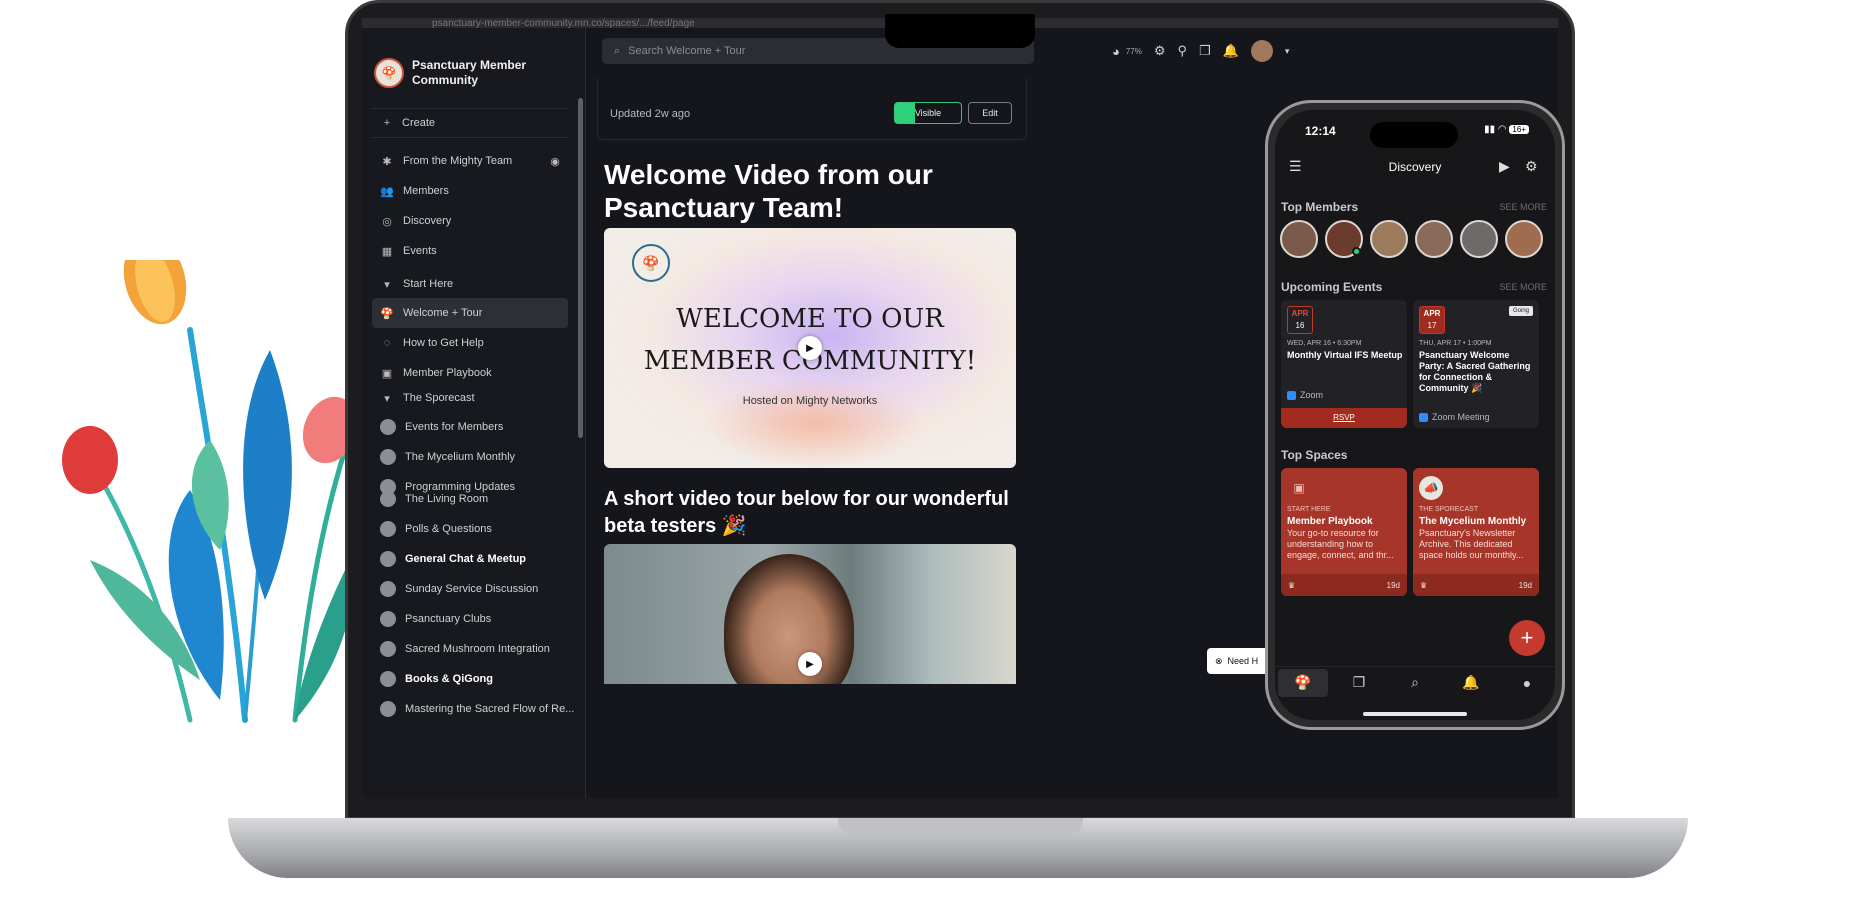  What do you see at coordinates (1431, 488) in the screenshot?
I see `megaphone-icon: 📣` at bounding box center [1431, 488].